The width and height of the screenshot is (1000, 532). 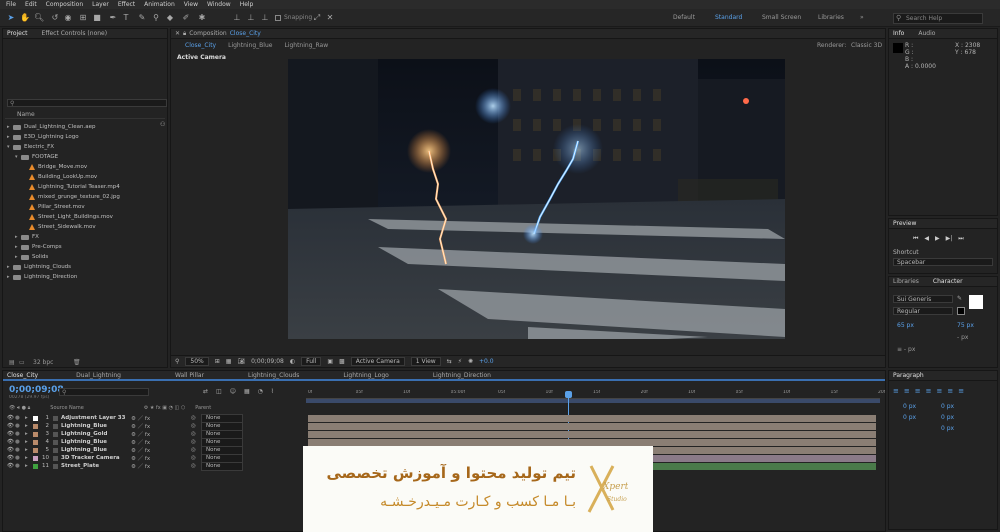 What do you see at coordinates (593, 401) in the screenshot?
I see `work-area-bar` at bounding box center [593, 401].